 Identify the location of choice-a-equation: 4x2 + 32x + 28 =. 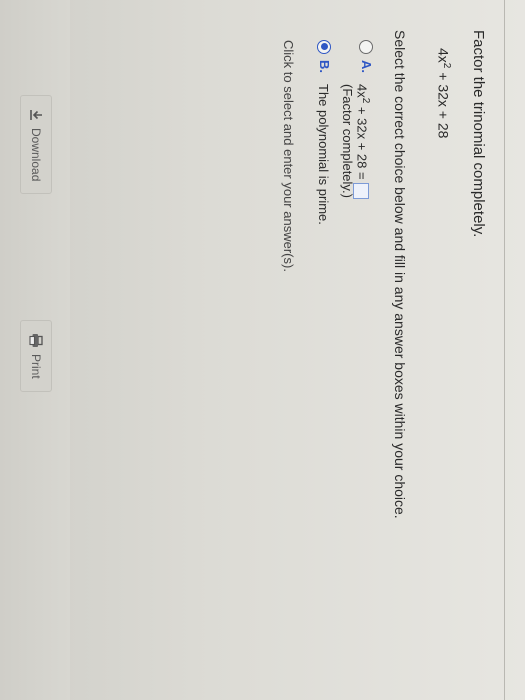
(363, 141).